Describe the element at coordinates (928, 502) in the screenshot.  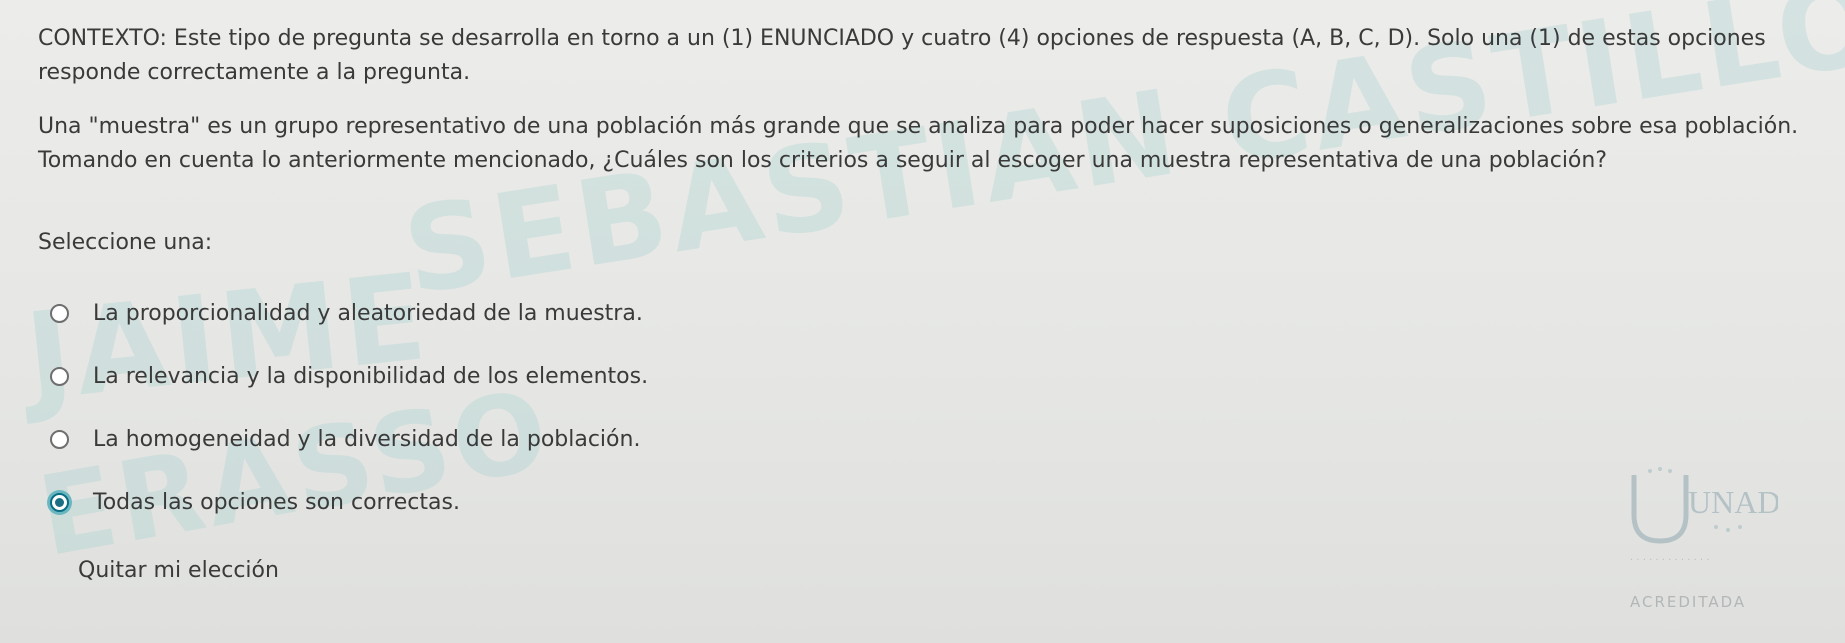
I see `answer-option-d: Todas las opciones son correctas.` at that location.